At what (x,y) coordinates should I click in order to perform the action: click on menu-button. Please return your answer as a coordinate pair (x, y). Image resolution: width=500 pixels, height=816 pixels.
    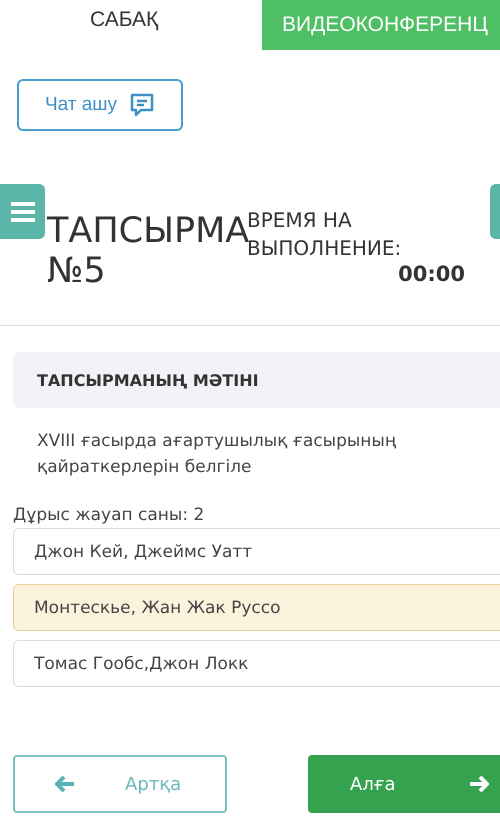
    Looking at the image, I should click on (22, 211).